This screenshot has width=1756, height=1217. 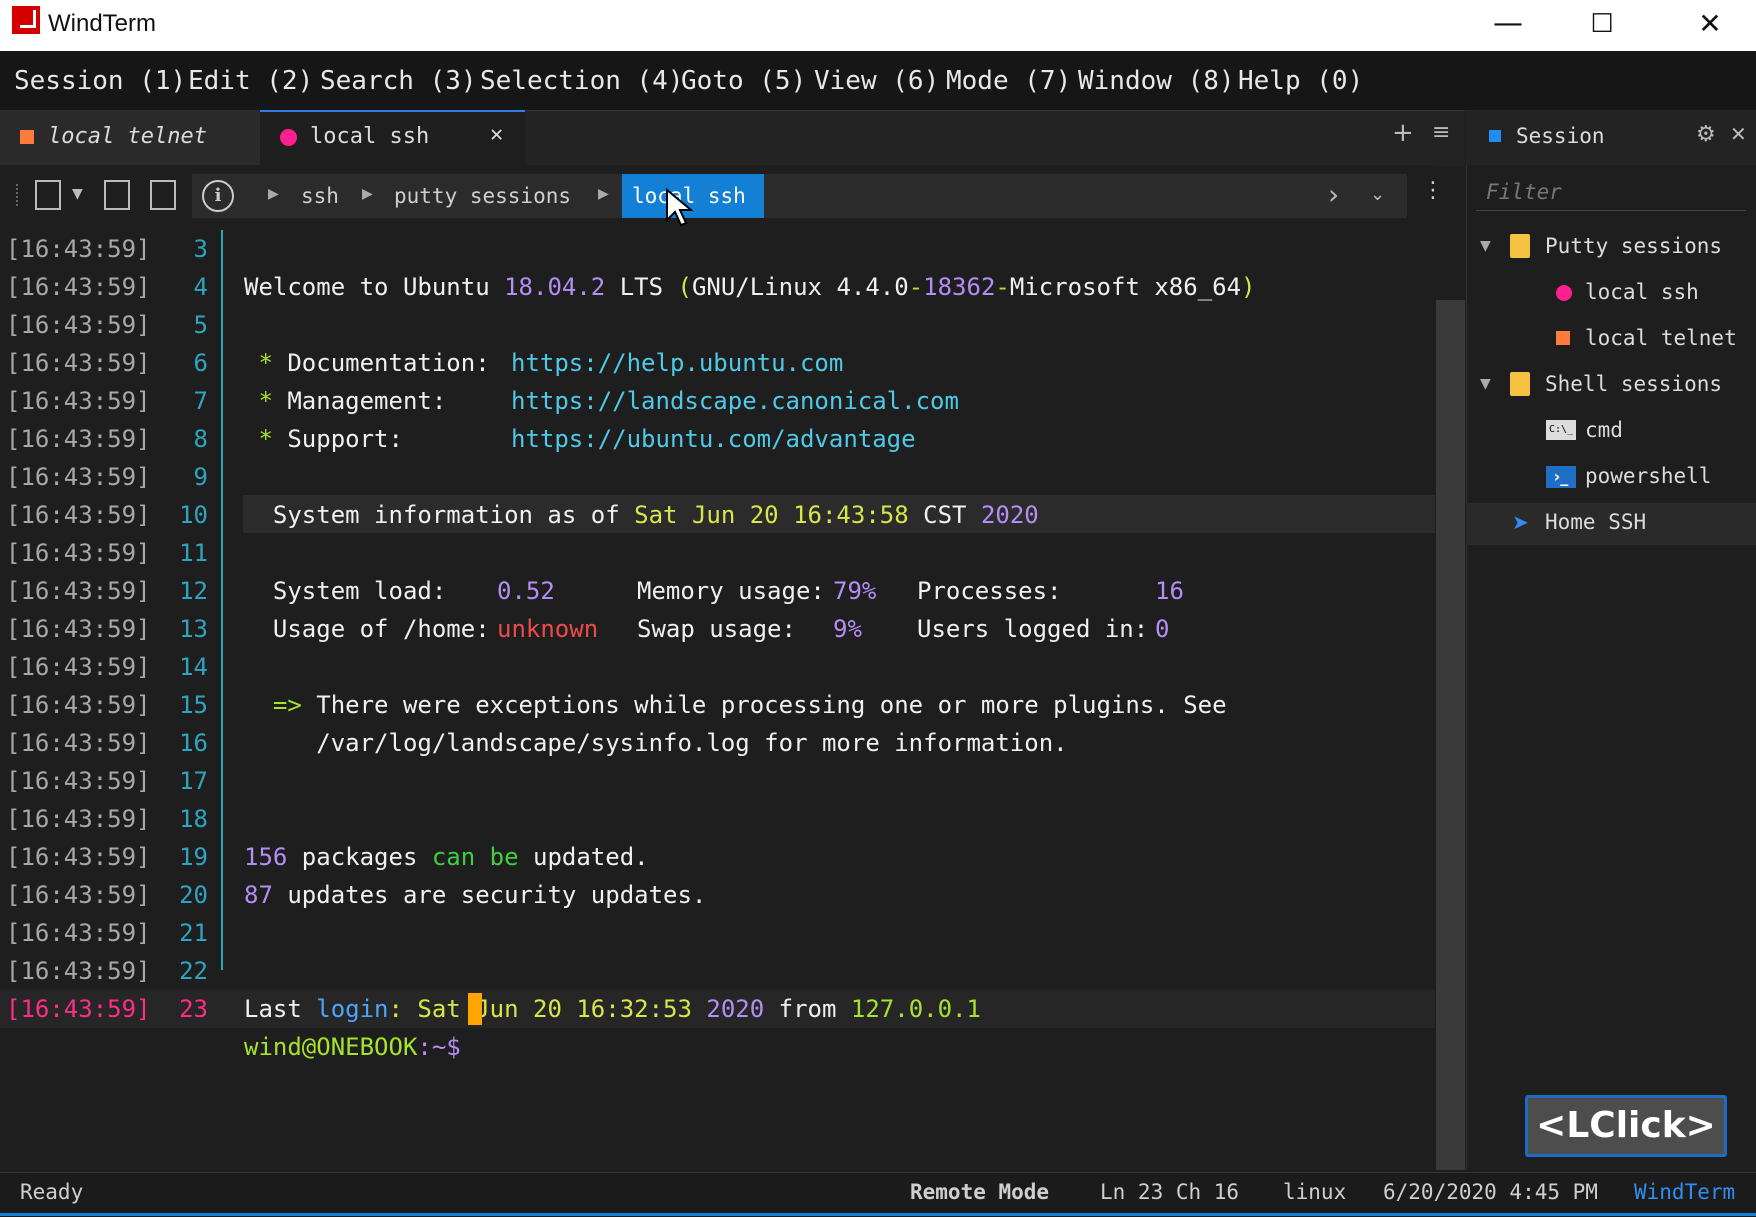 I want to click on line-number: 17, so click(x=193, y=781).